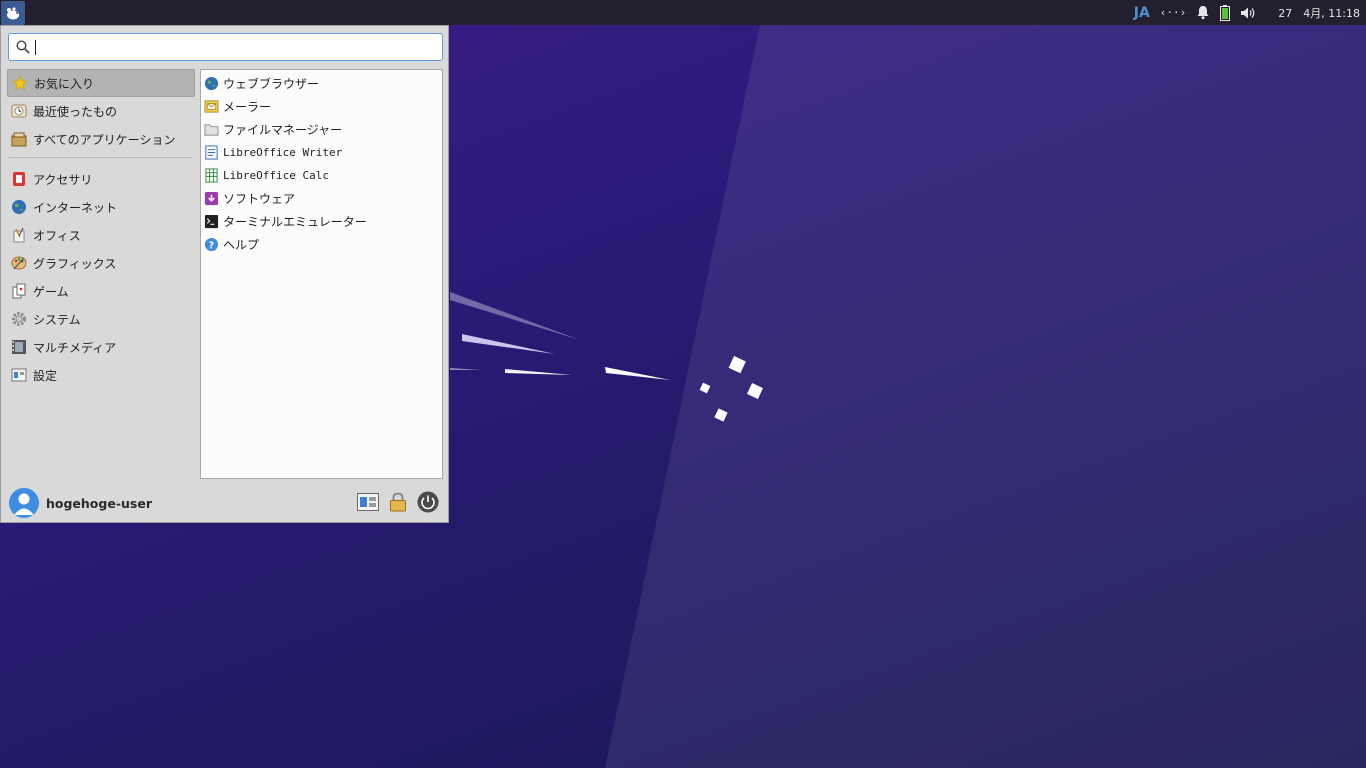  I want to click on category-graphics: グラフィックス, so click(101, 263).